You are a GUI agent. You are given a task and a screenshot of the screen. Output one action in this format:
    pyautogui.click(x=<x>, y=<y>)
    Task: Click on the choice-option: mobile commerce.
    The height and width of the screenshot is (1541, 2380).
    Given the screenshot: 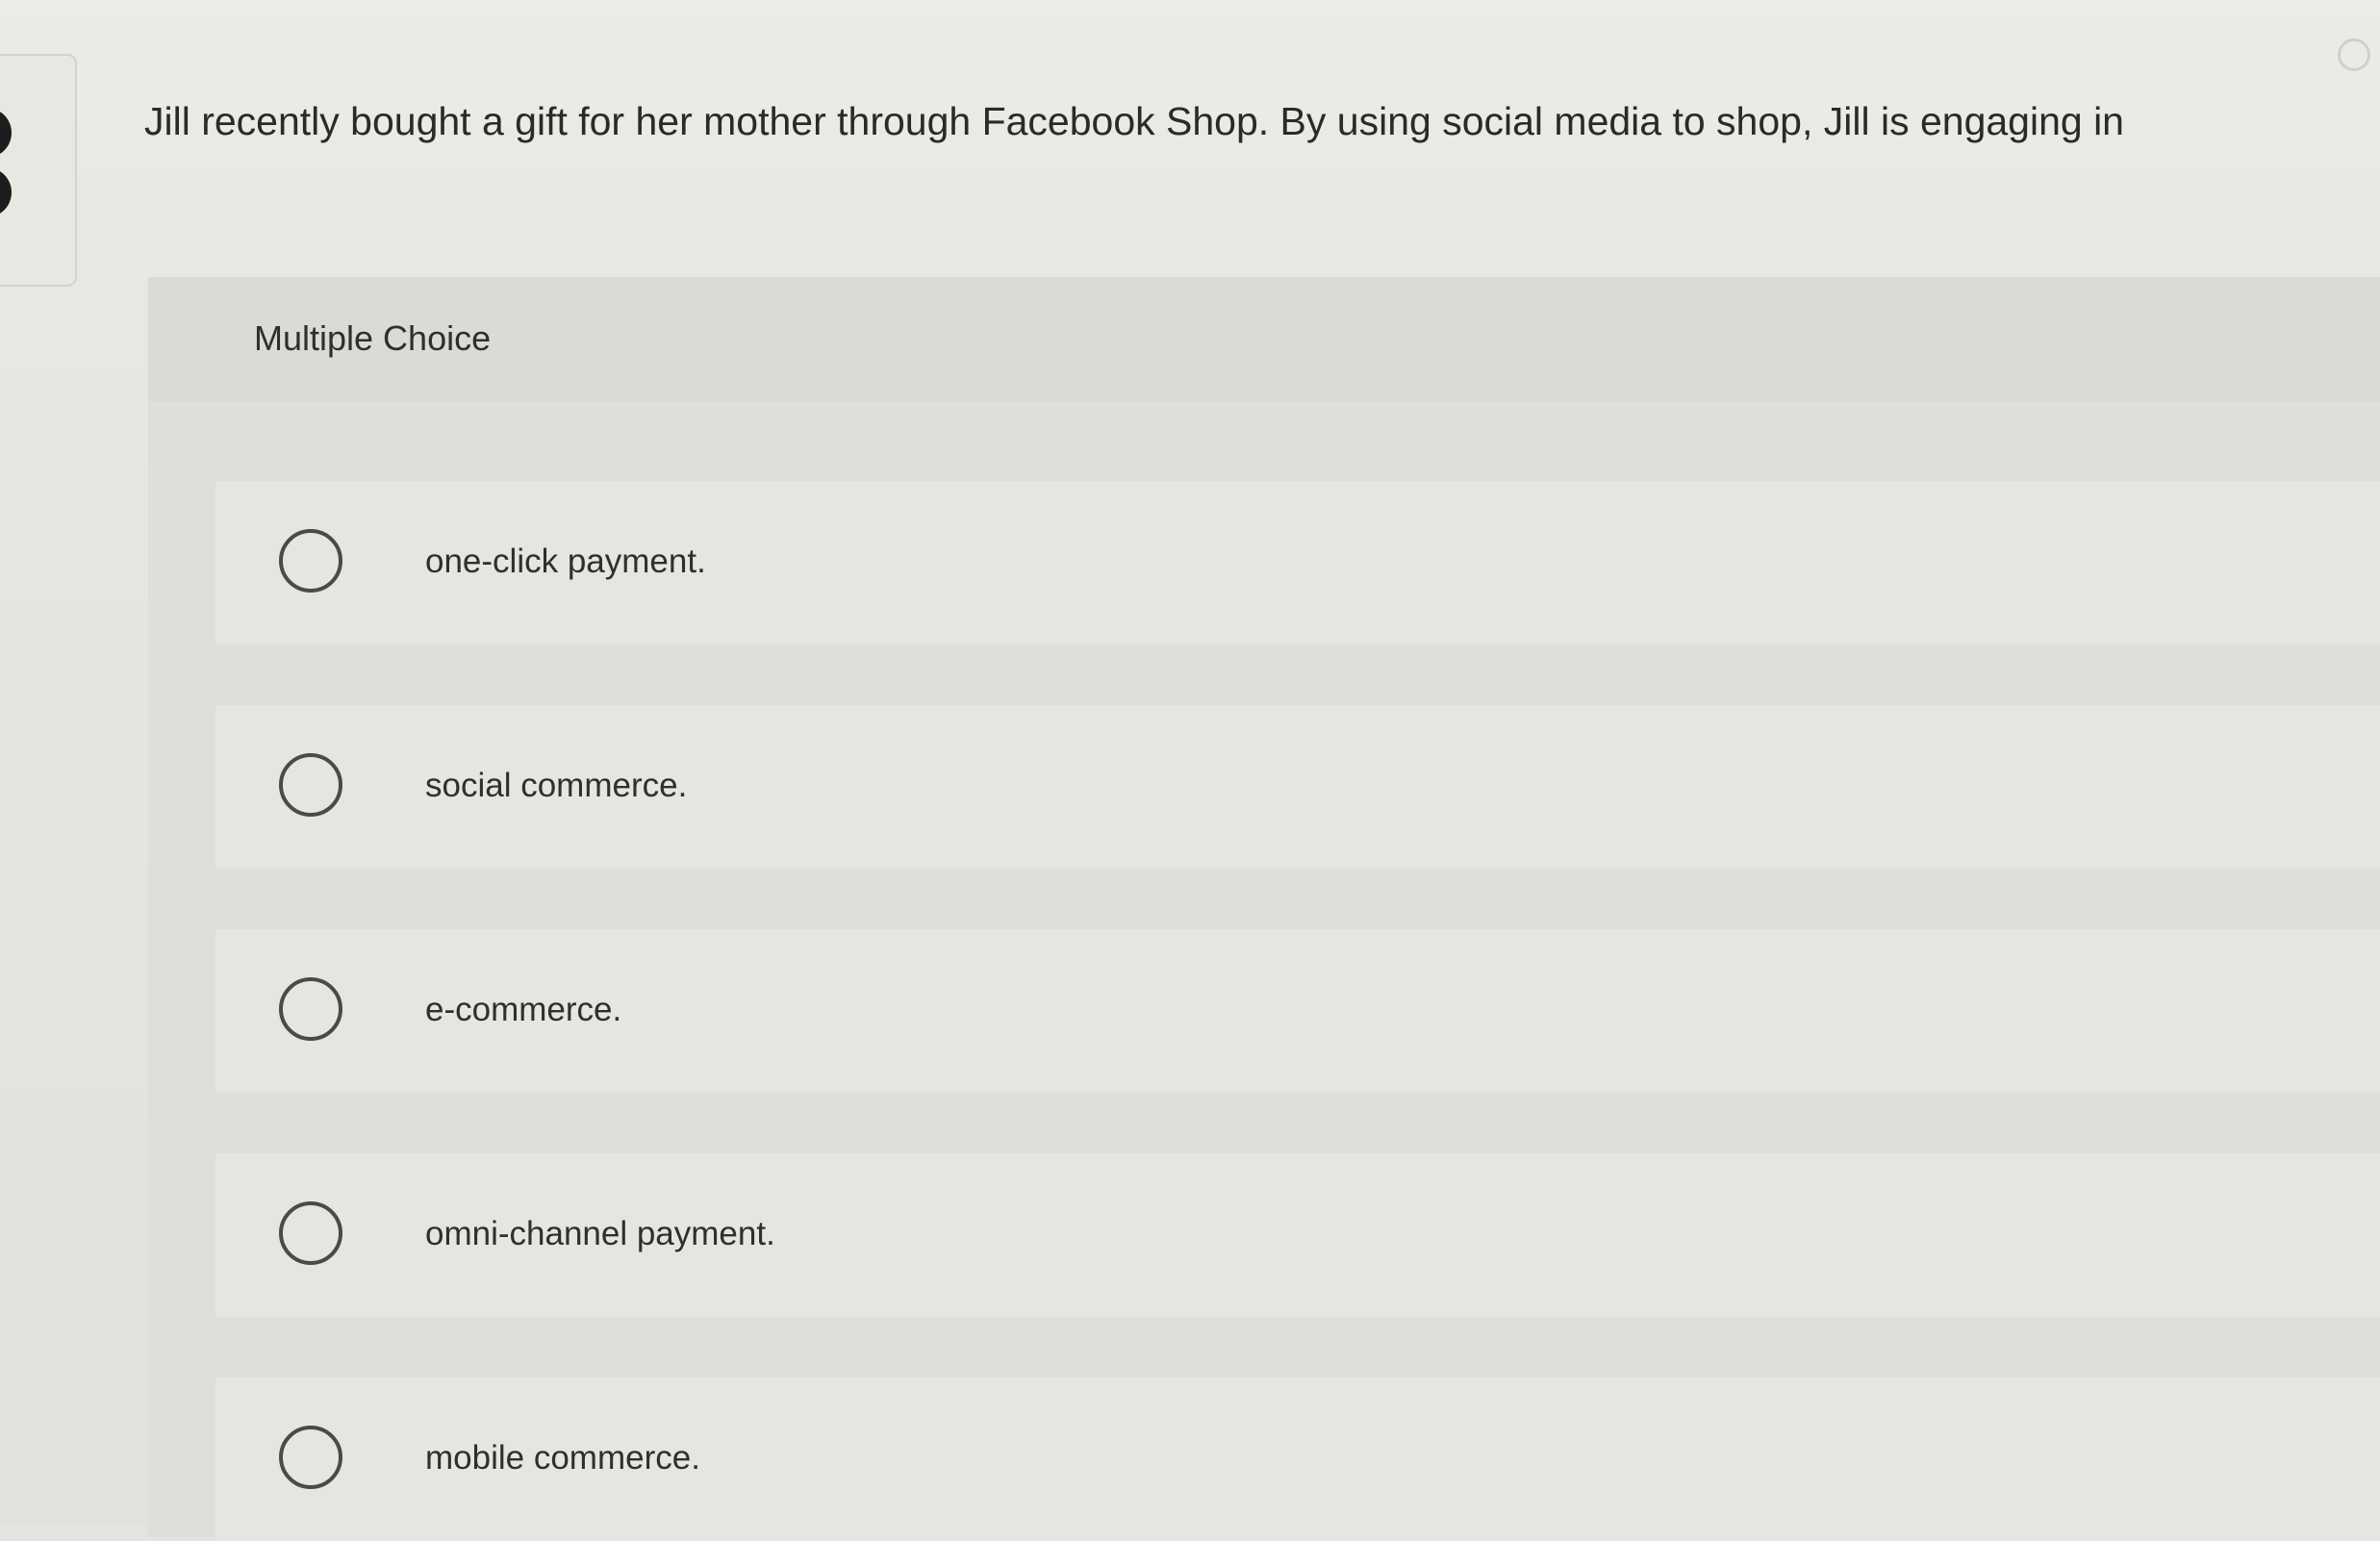 What is the action you would take?
    pyautogui.click(x=1298, y=1459)
    